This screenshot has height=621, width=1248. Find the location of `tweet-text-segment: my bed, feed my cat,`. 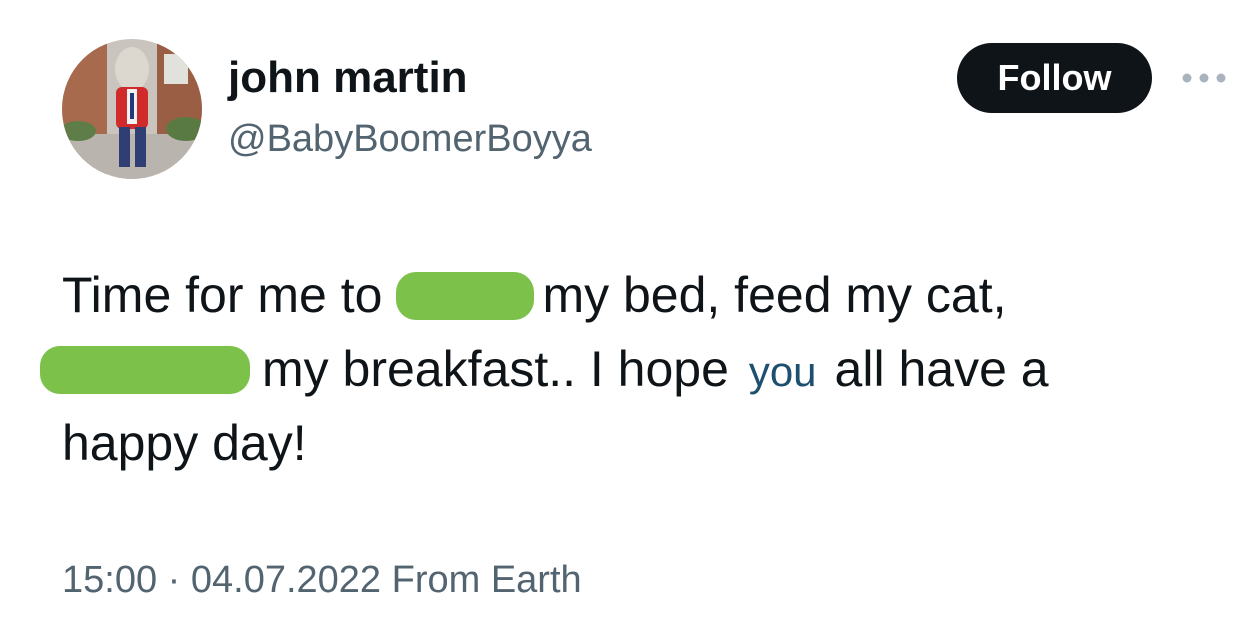

tweet-text-segment: my bed, feed my cat, is located at coordinates (774, 295).